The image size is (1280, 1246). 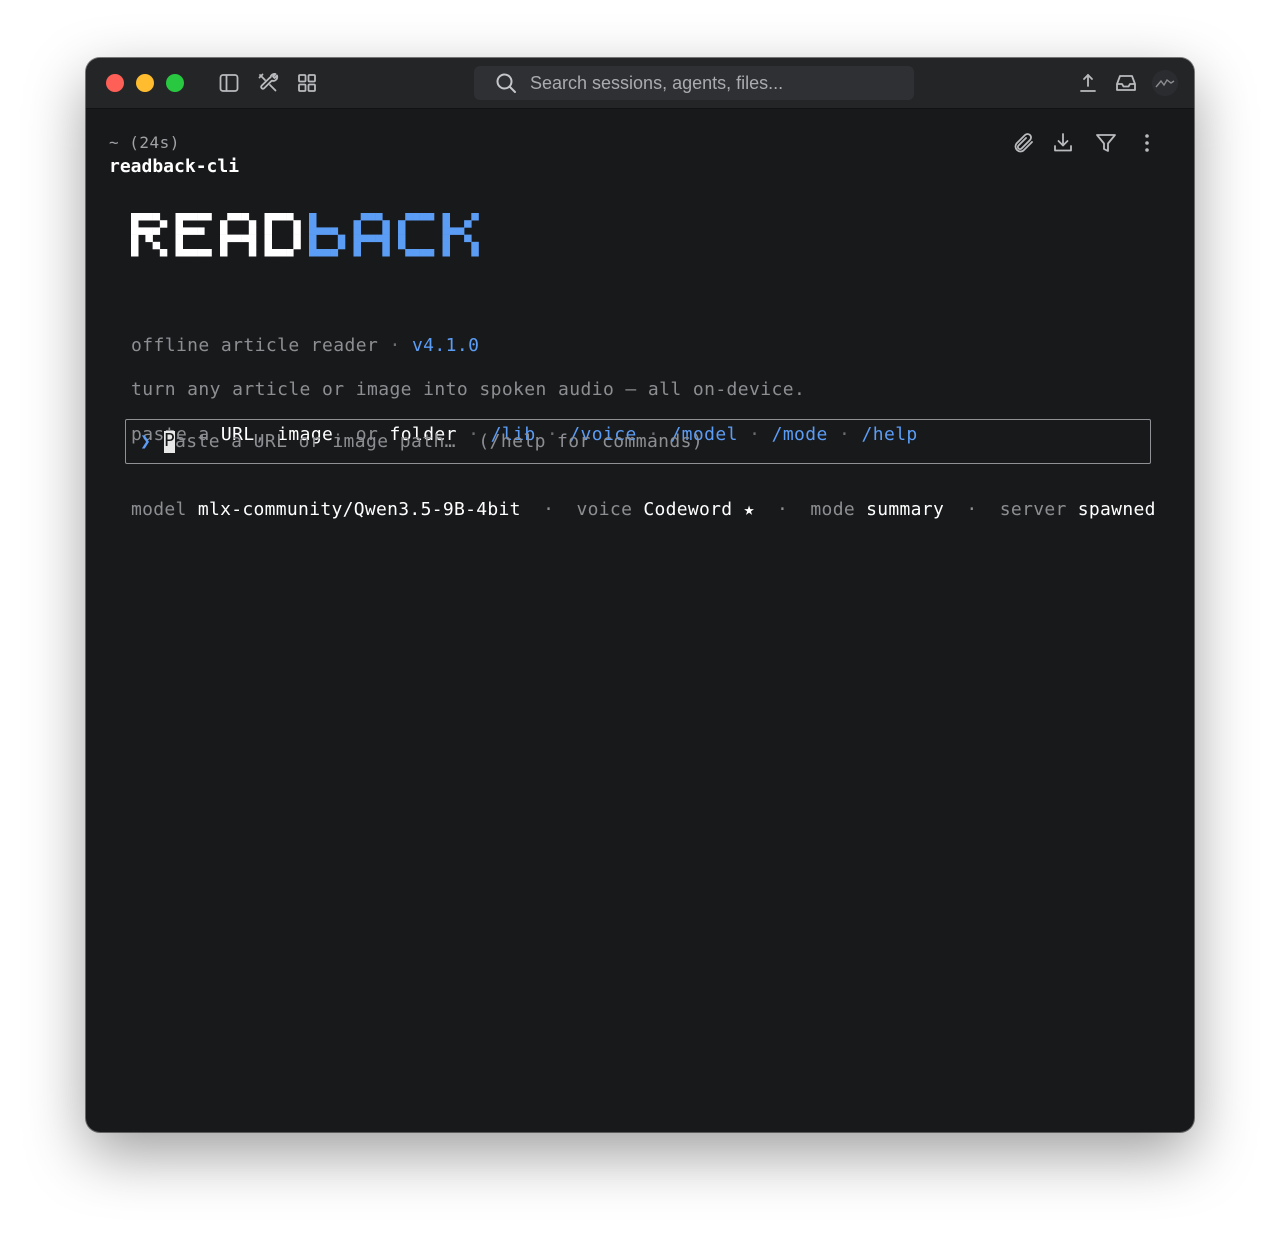 I want to click on status-voice-value: Codeword ★, so click(x=699, y=509).